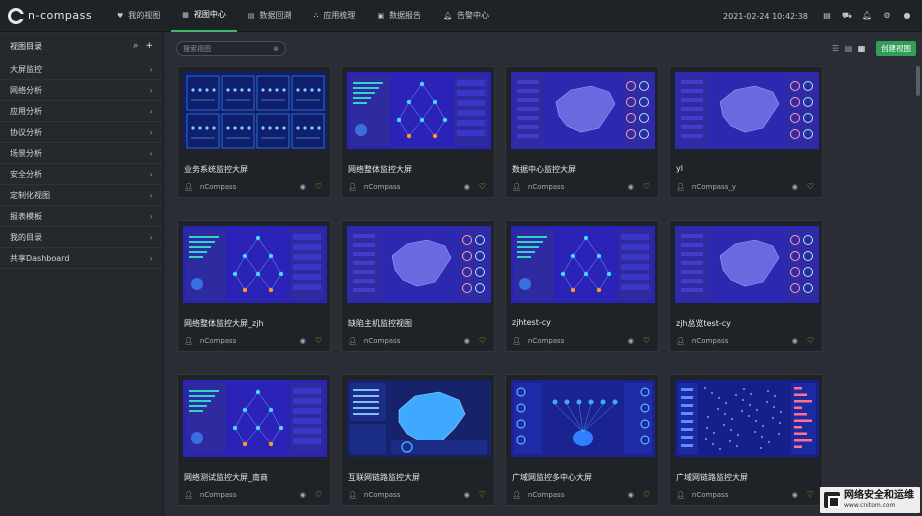 This screenshot has width=922, height=516. What do you see at coordinates (835, 48) in the screenshot?
I see `list-view-icon: ☰` at bounding box center [835, 48].